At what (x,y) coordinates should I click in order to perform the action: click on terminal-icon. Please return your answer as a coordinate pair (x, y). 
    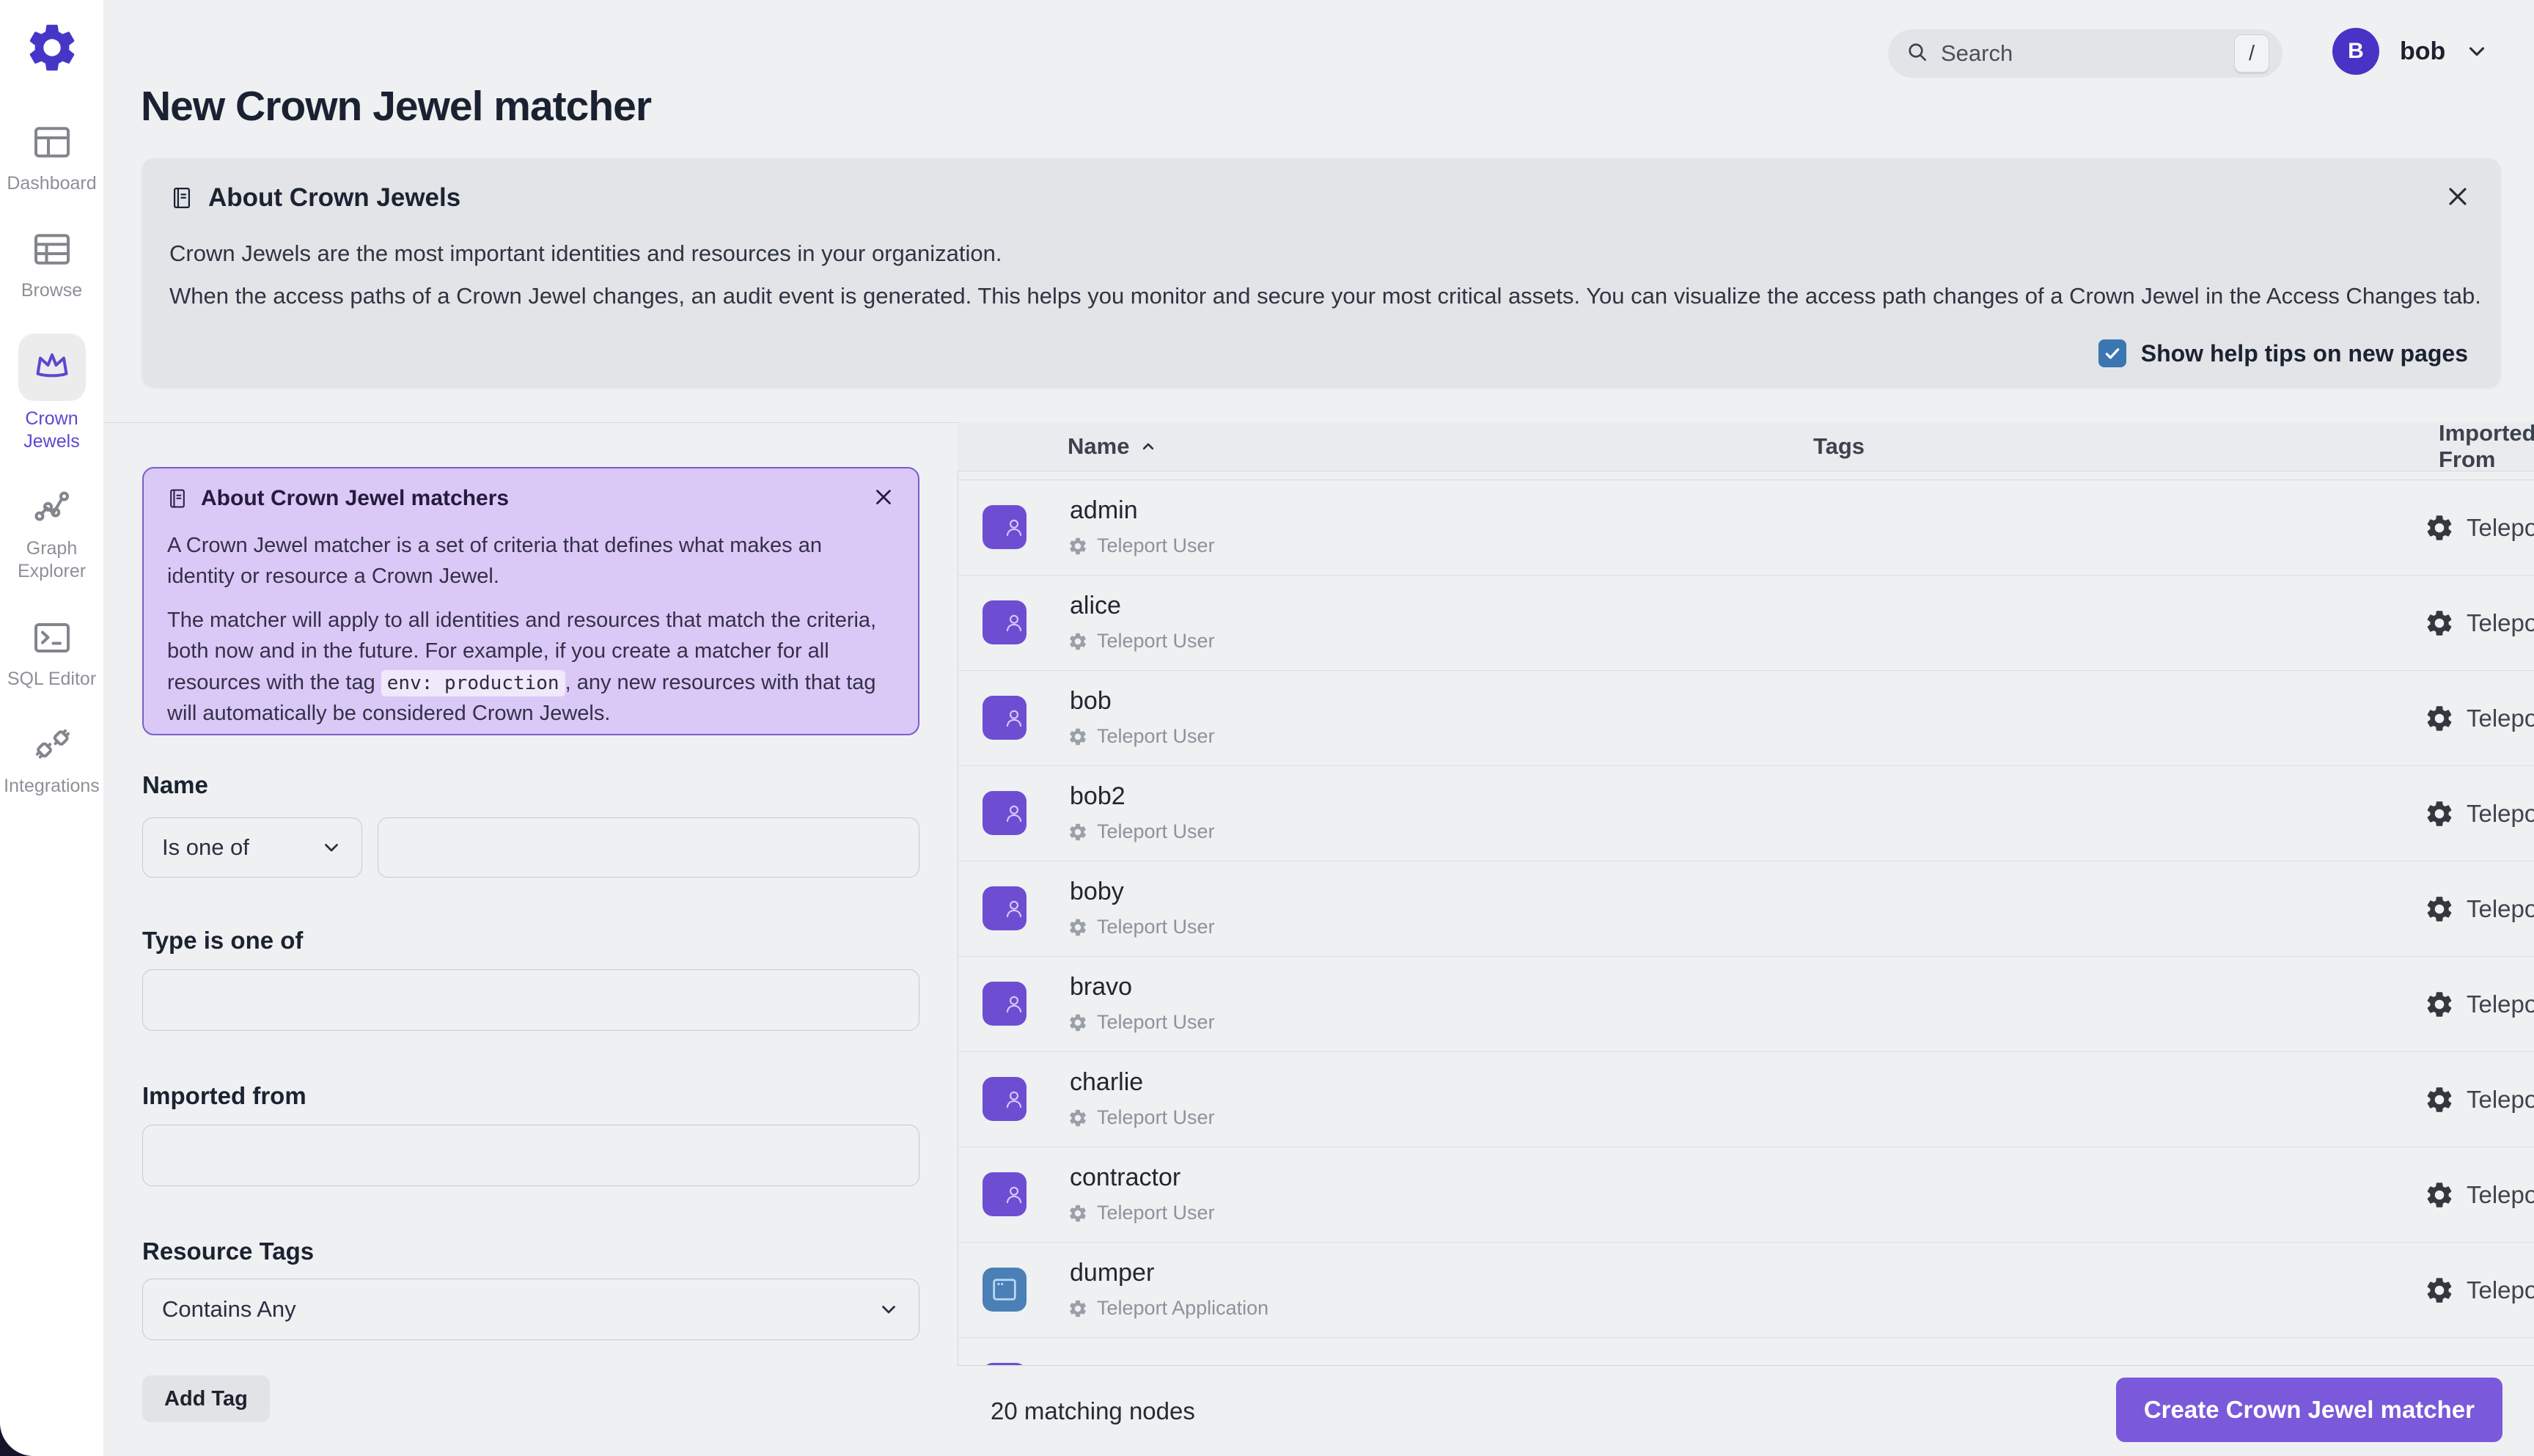
    Looking at the image, I should click on (52, 637).